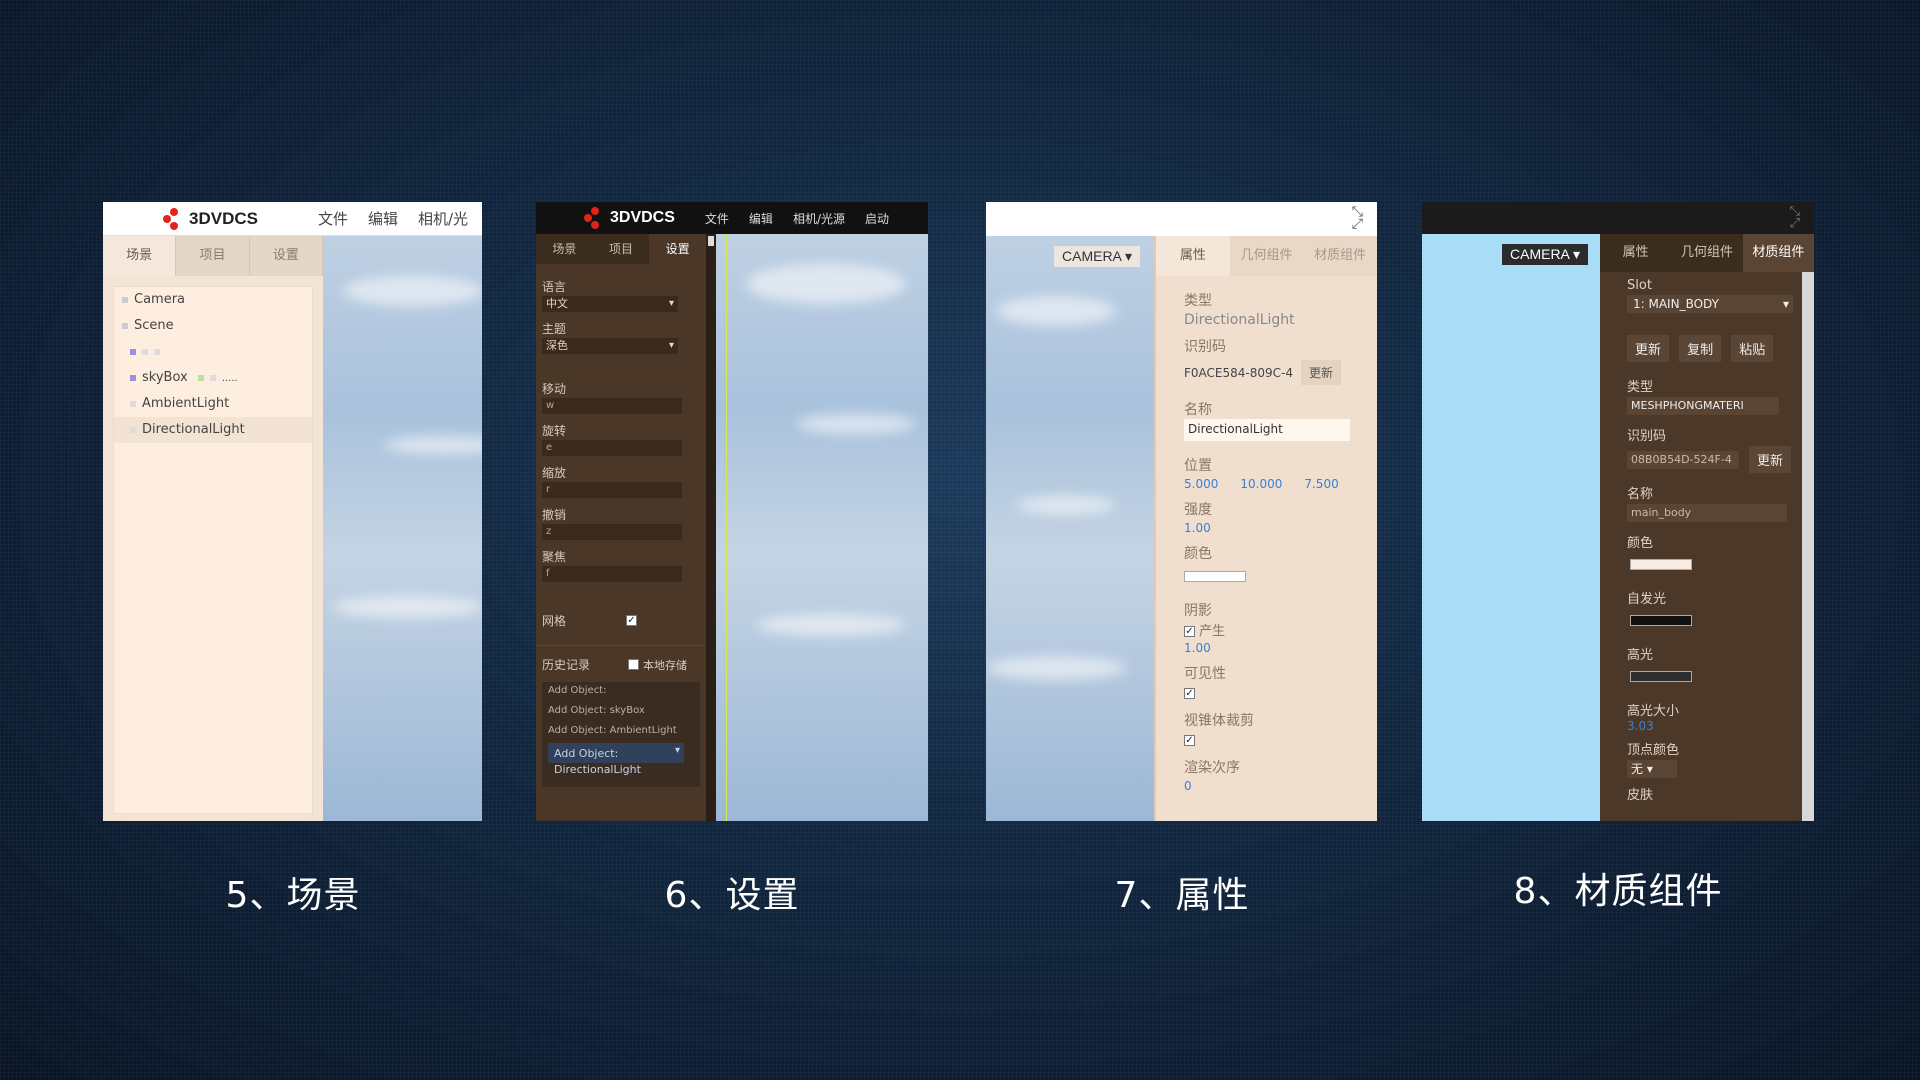 The image size is (1920, 1080). Describe the element at coordinates (1201, 484) in the screenshot. I see `position-x: 5.000` at that location.